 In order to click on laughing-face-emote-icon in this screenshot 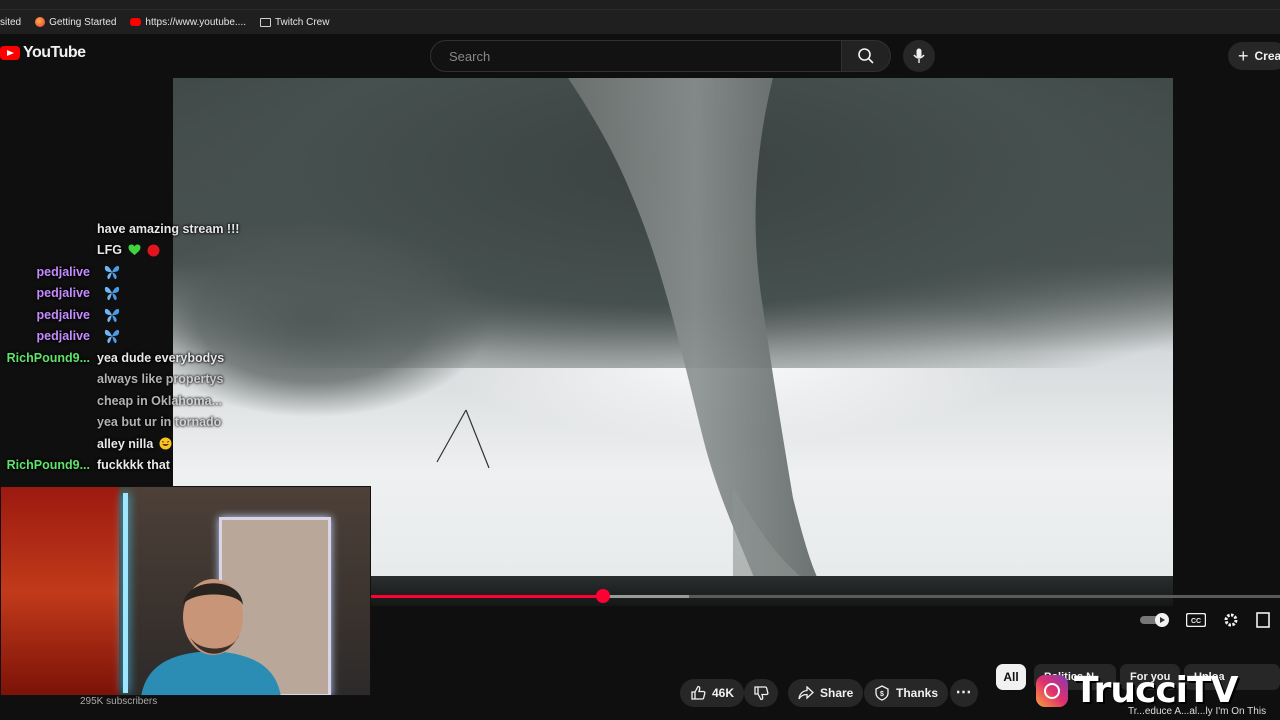, I will do `click(165, 443)`.